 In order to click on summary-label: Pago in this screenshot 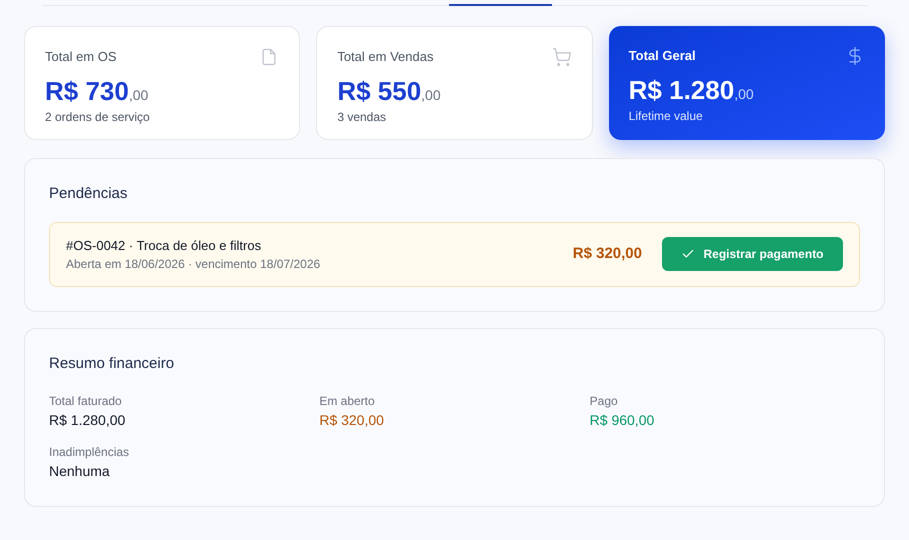, I will do `click(604, 401)`.